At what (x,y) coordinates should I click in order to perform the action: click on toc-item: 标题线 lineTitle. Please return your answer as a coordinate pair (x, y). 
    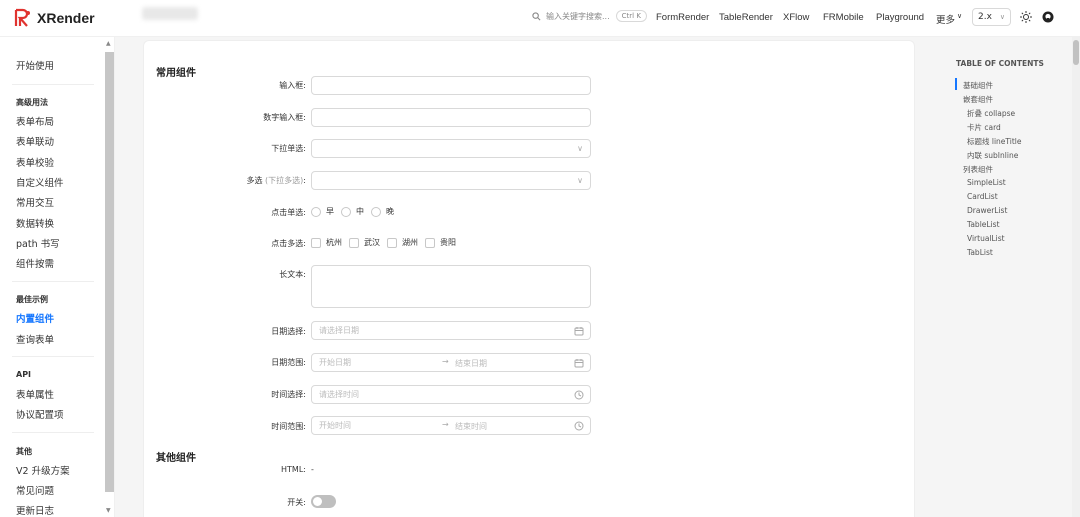
    Looking at the image, I should click on (994, 141).